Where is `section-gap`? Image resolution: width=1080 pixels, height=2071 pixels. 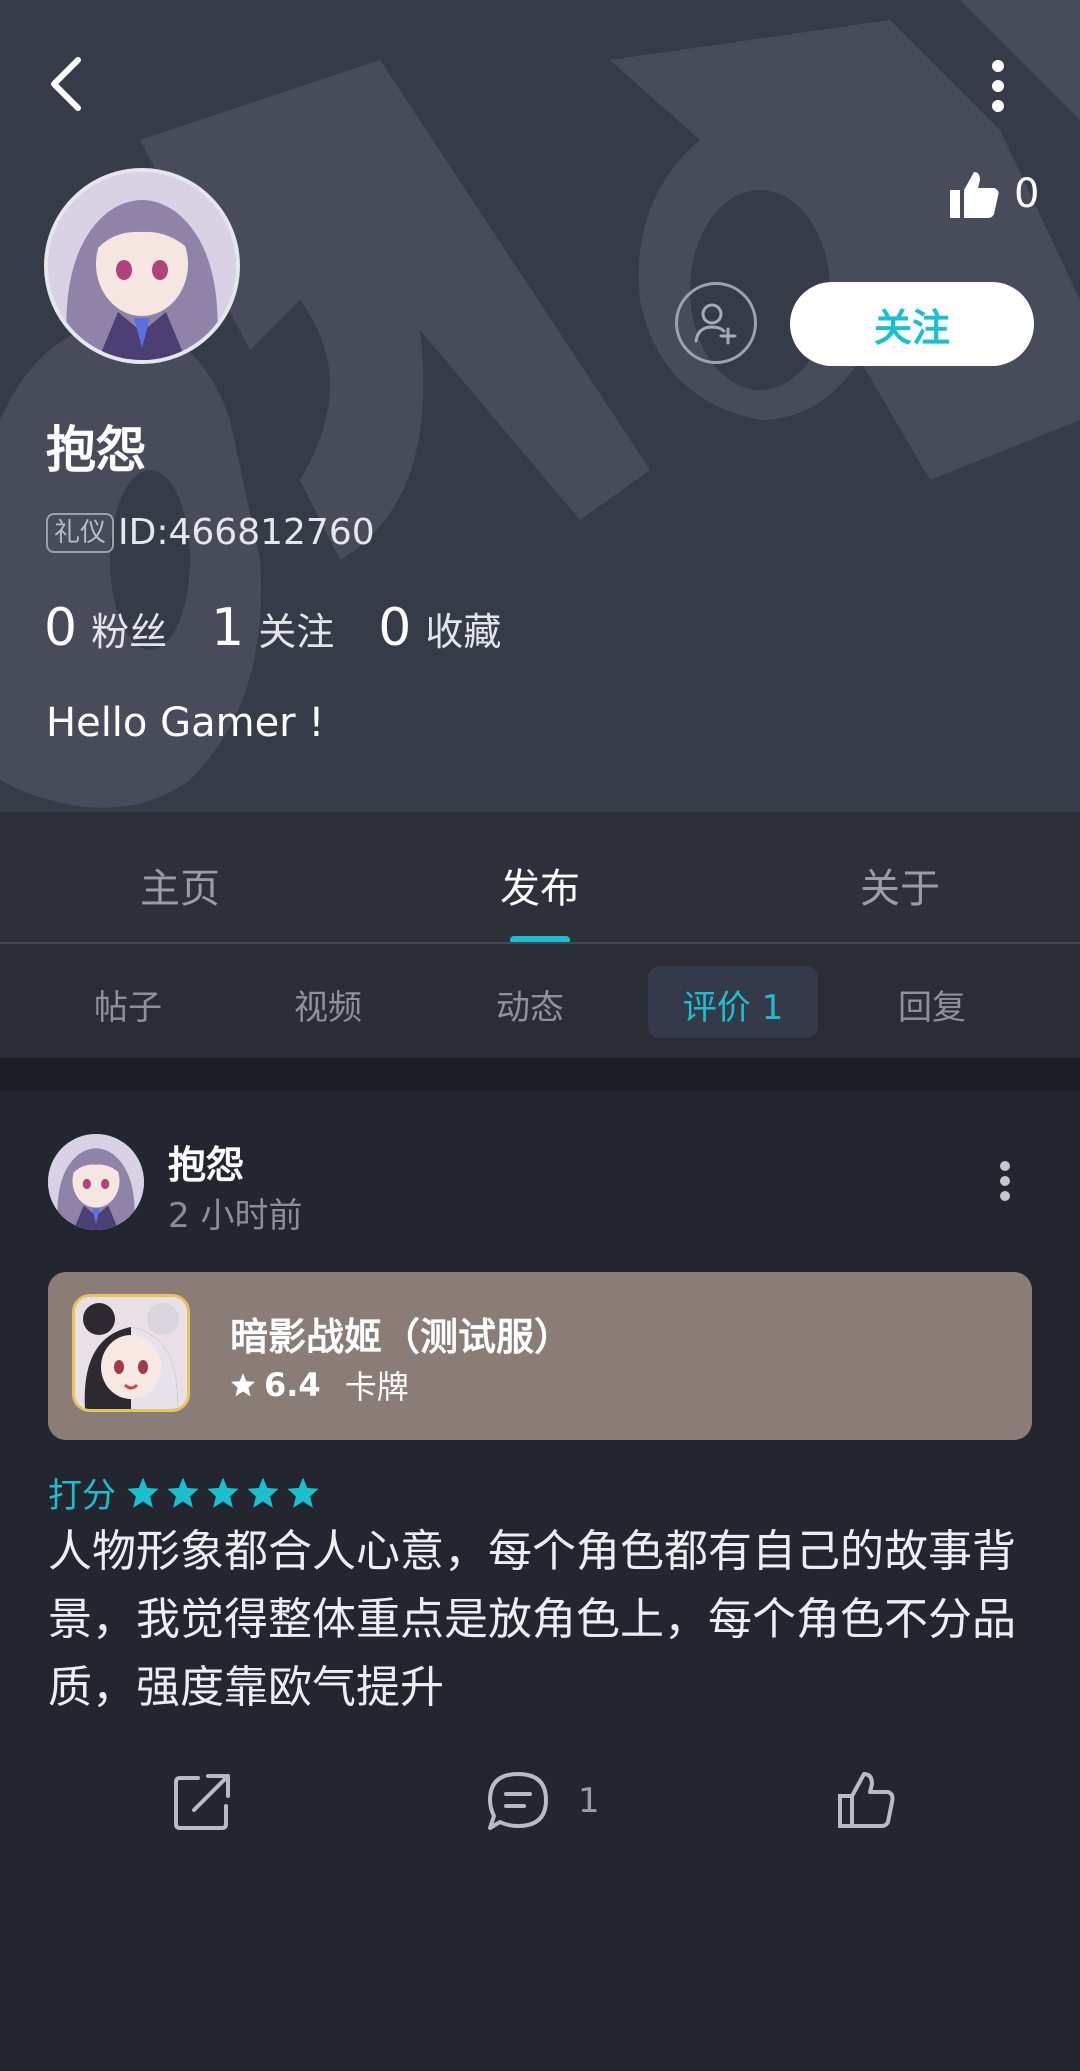 section-gap is located at coordinates (540, 1074).